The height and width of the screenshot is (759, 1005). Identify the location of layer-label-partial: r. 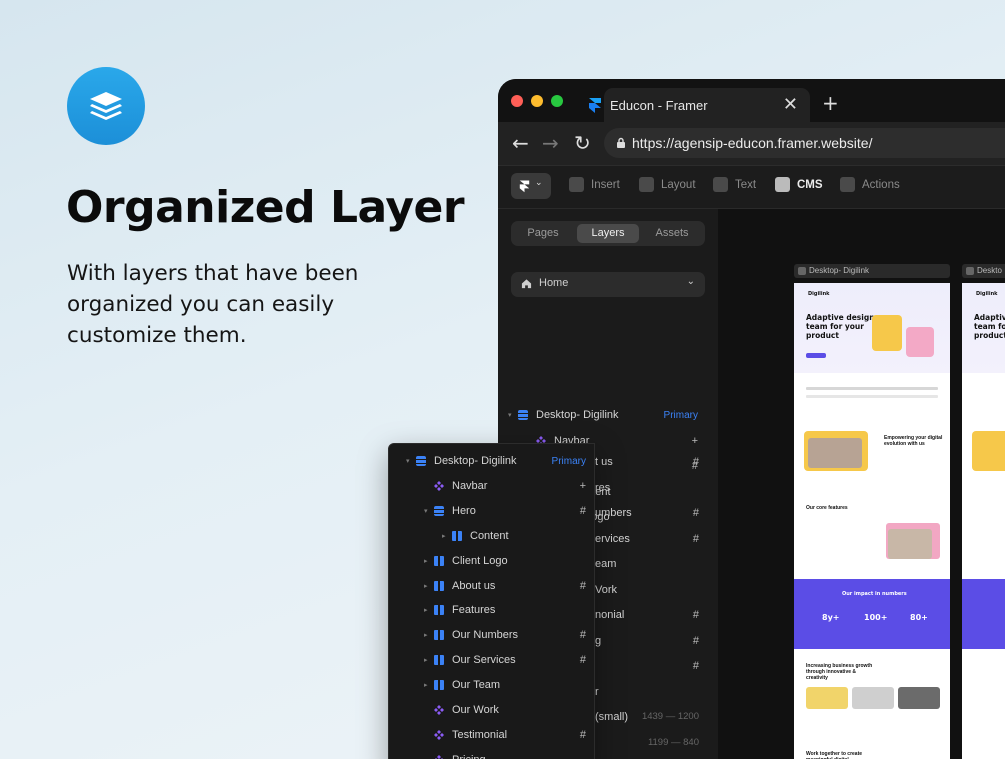
(597, 691).